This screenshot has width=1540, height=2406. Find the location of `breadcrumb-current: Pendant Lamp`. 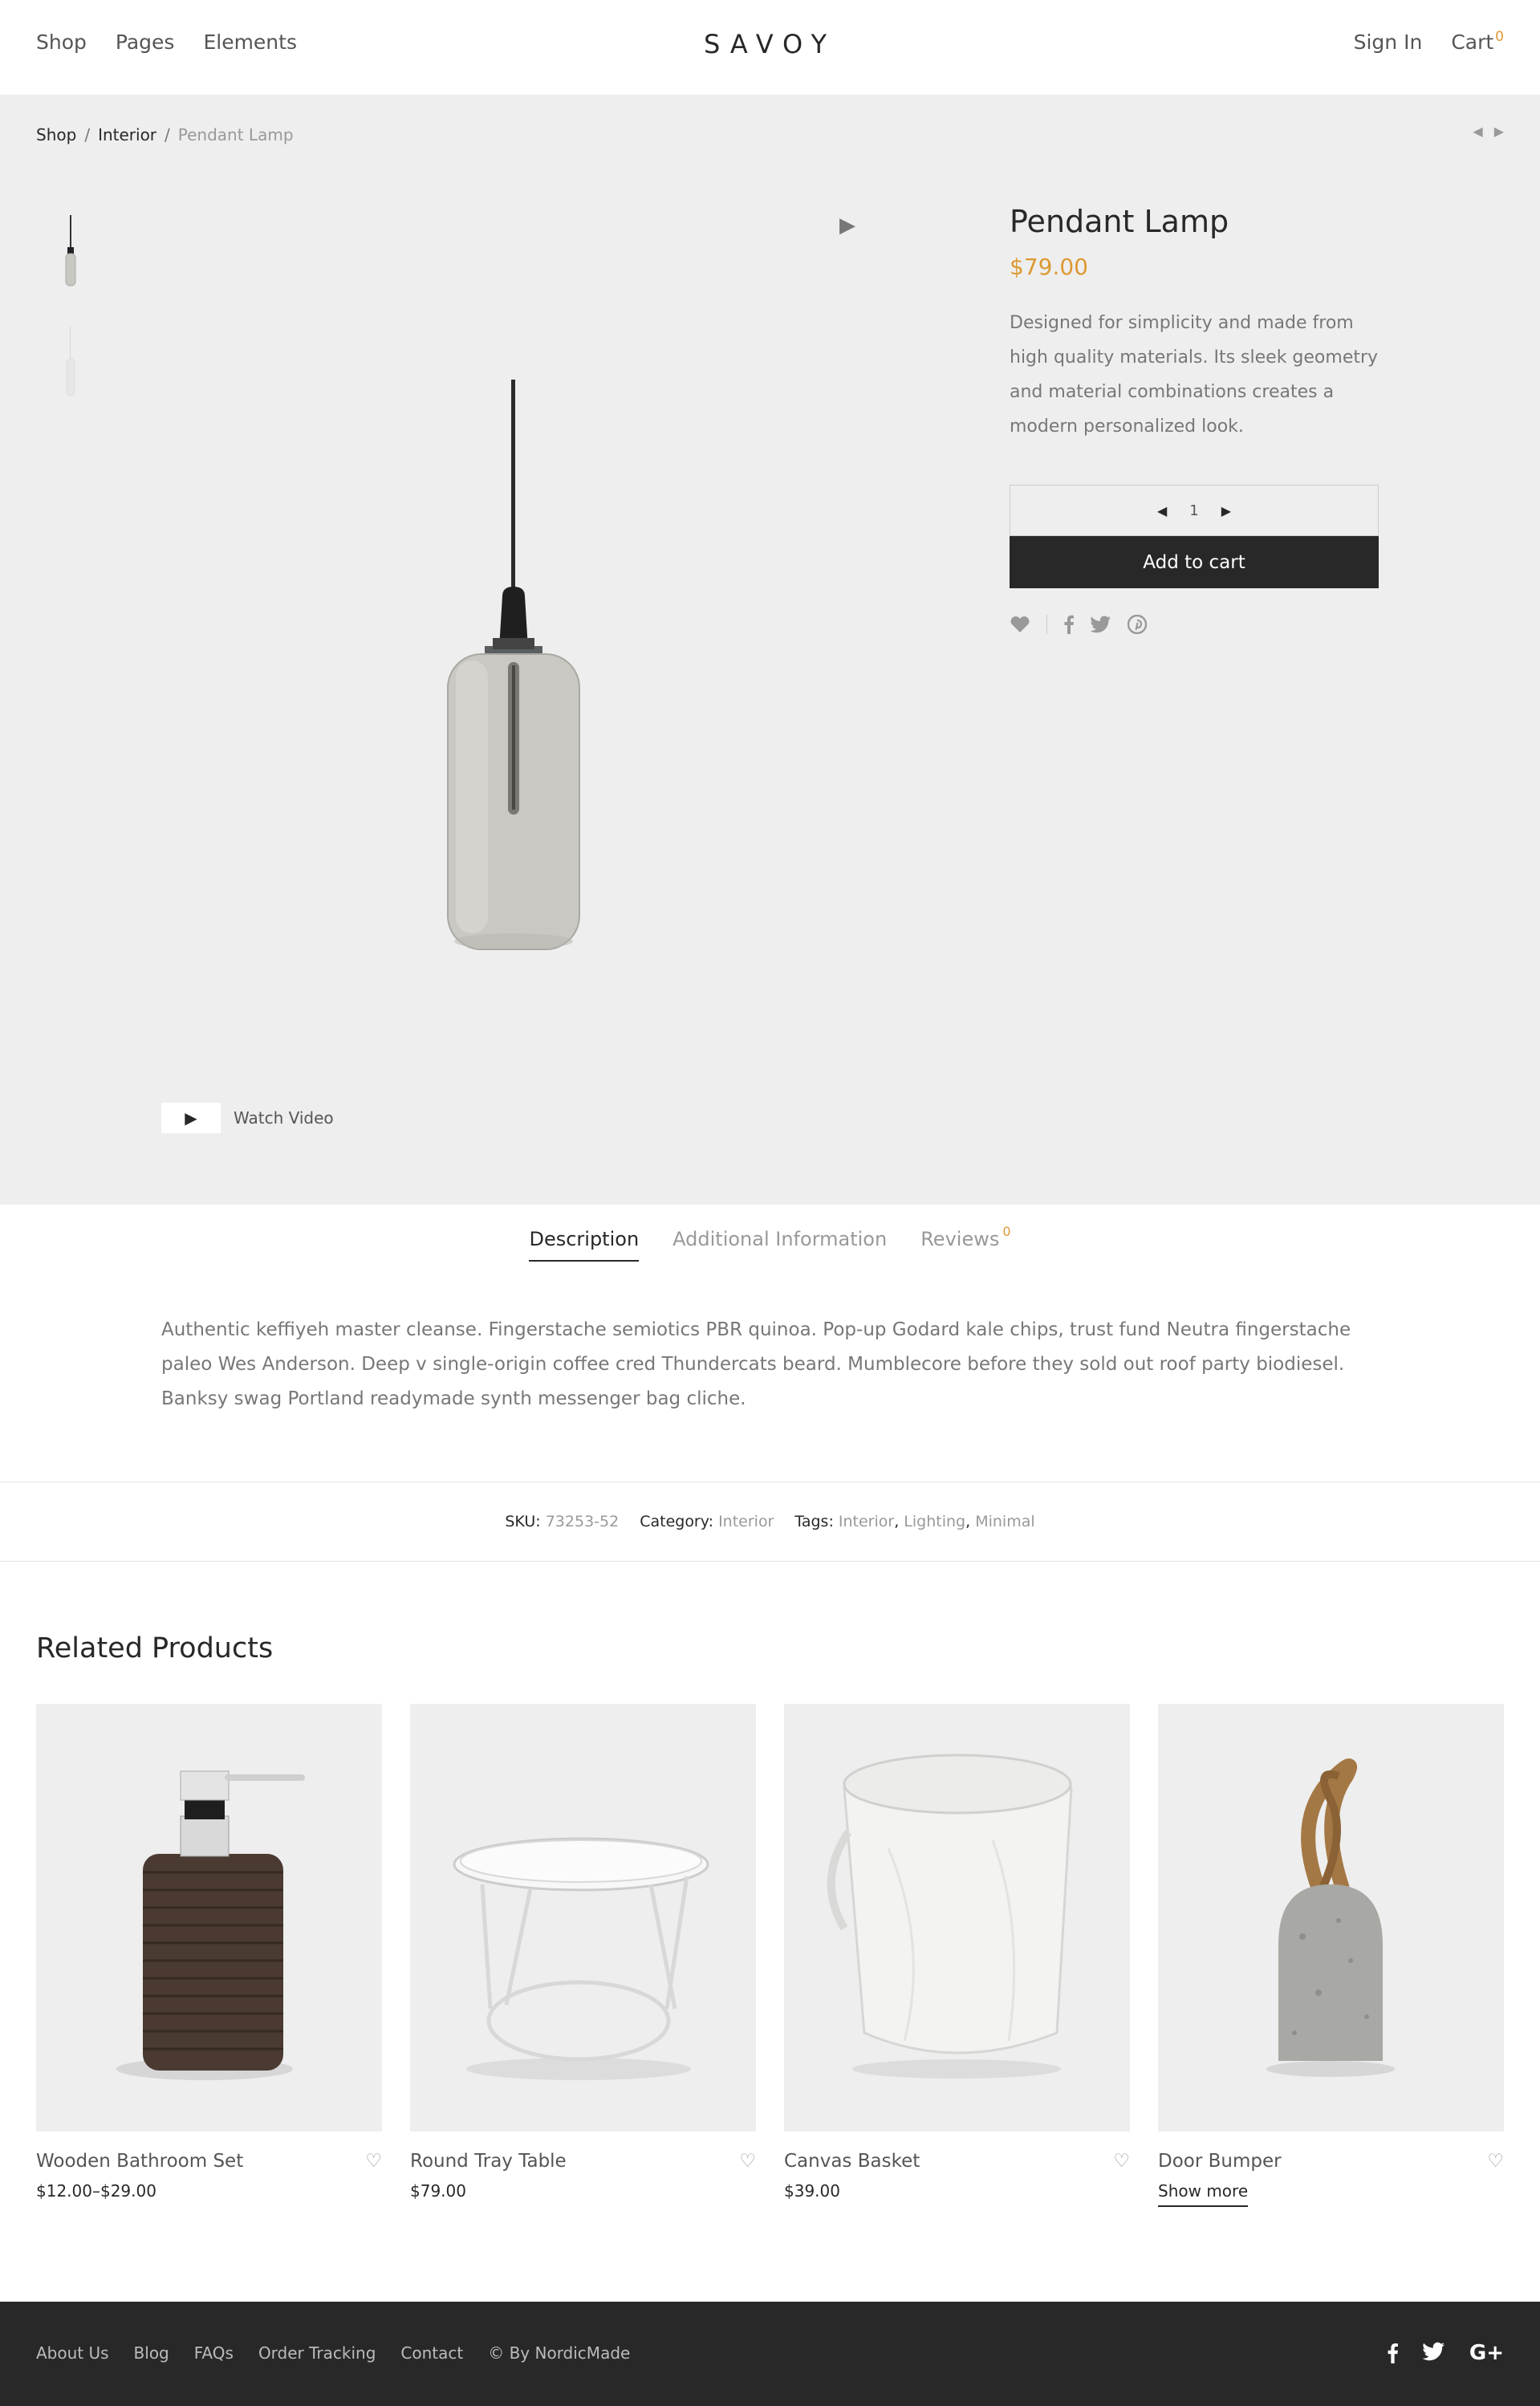

breadcrumb-current: Pendant Lamp is located at coordinates (236, 134).